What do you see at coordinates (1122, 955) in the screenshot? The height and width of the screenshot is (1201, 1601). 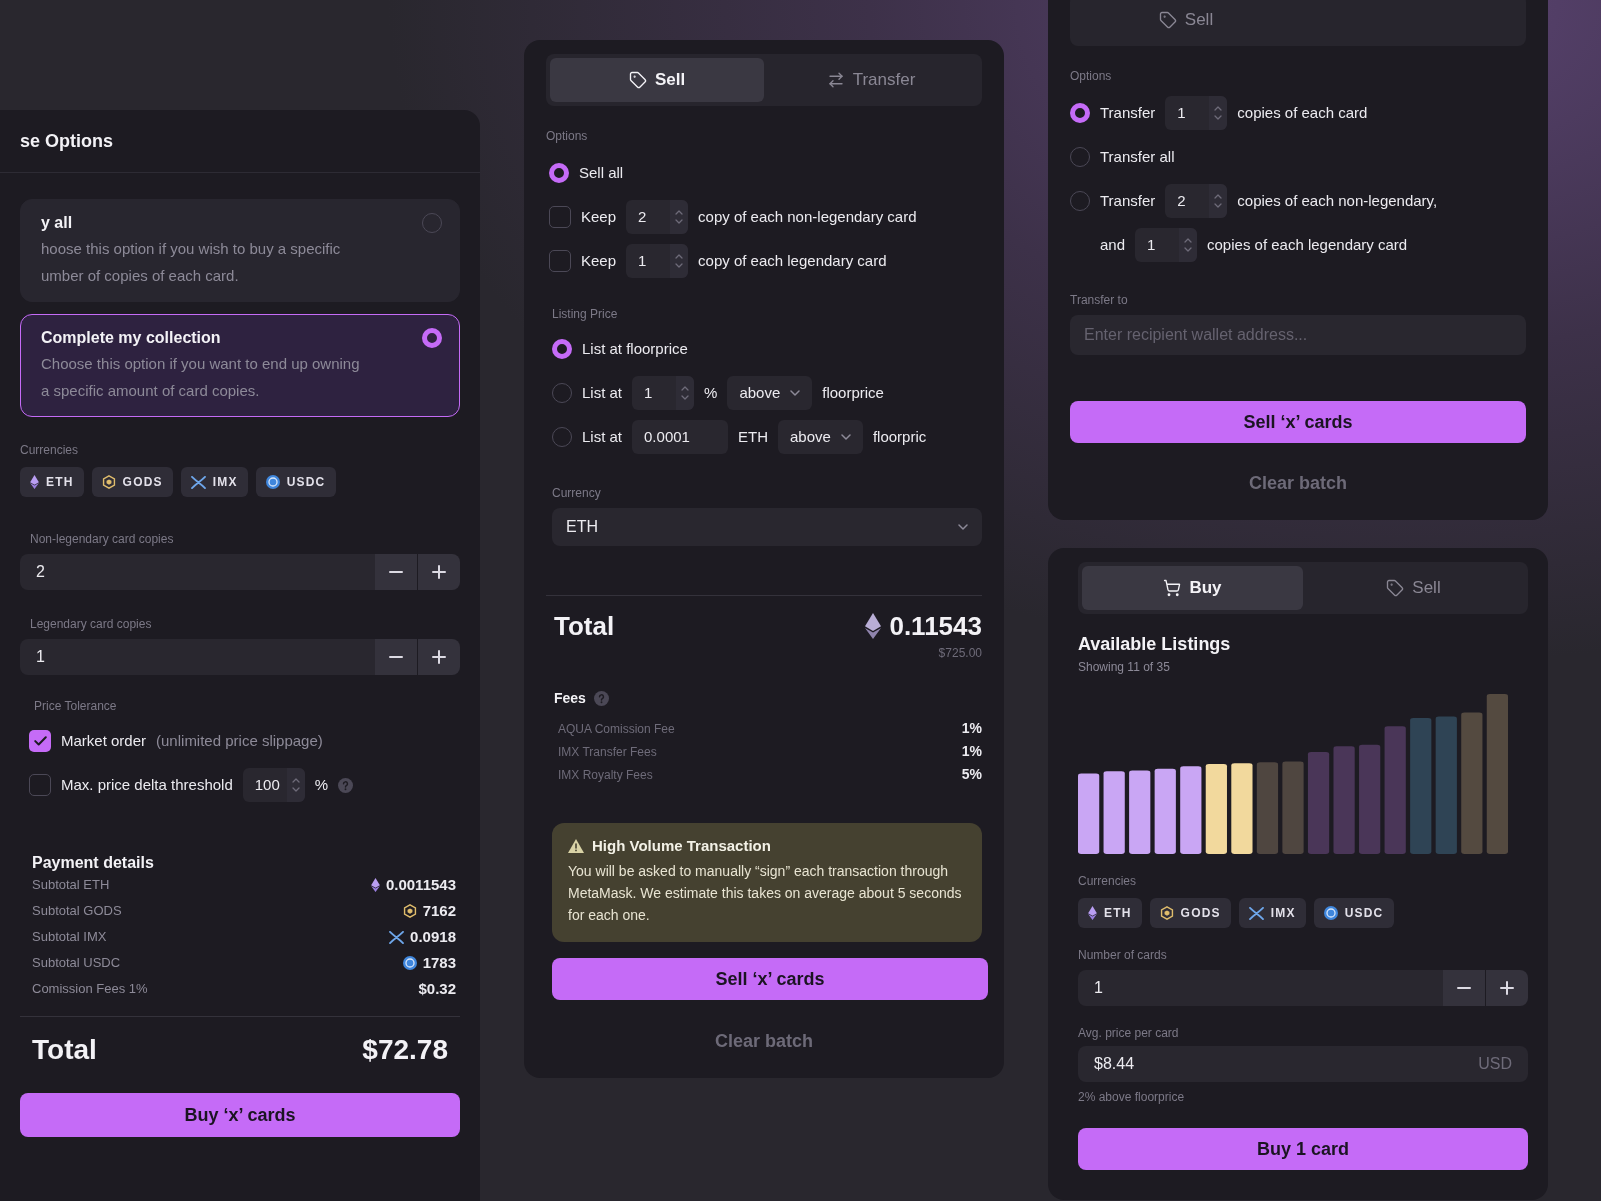 I see `field-label: Number of cards` at bounding box center [1122, 955].